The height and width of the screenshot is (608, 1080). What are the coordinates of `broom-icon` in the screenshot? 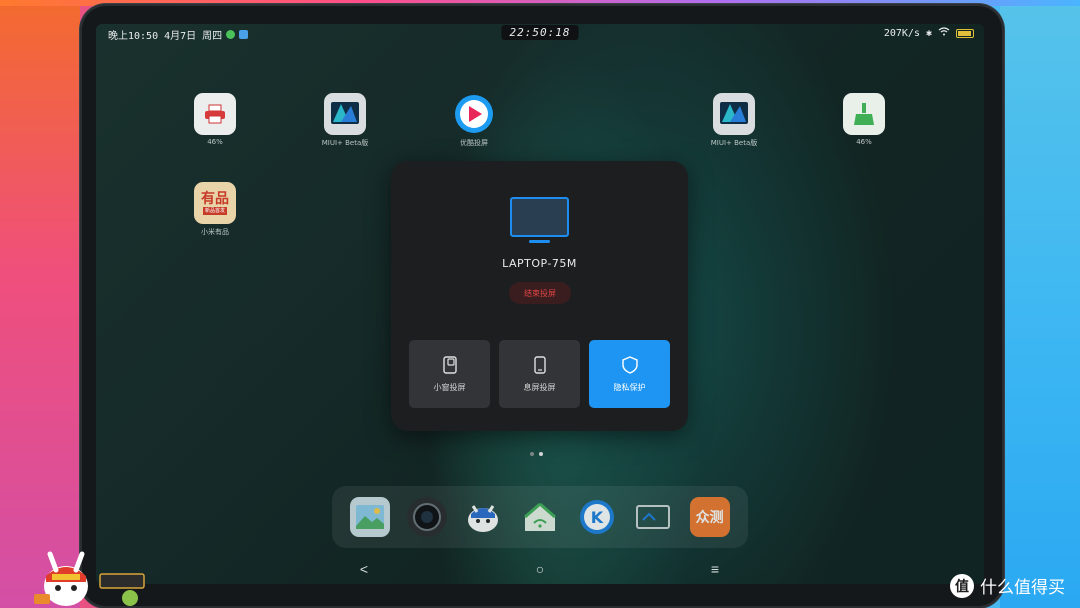 It's located at (864, 114).